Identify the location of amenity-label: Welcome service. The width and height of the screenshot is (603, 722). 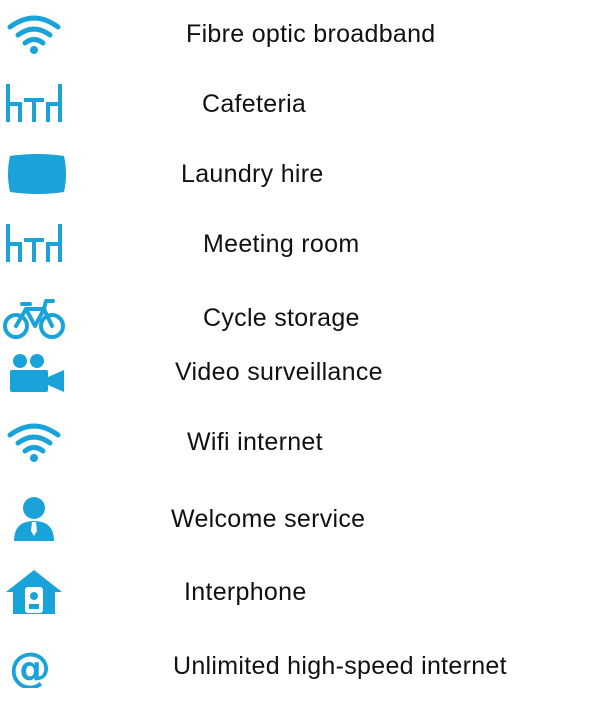
(268, 519).